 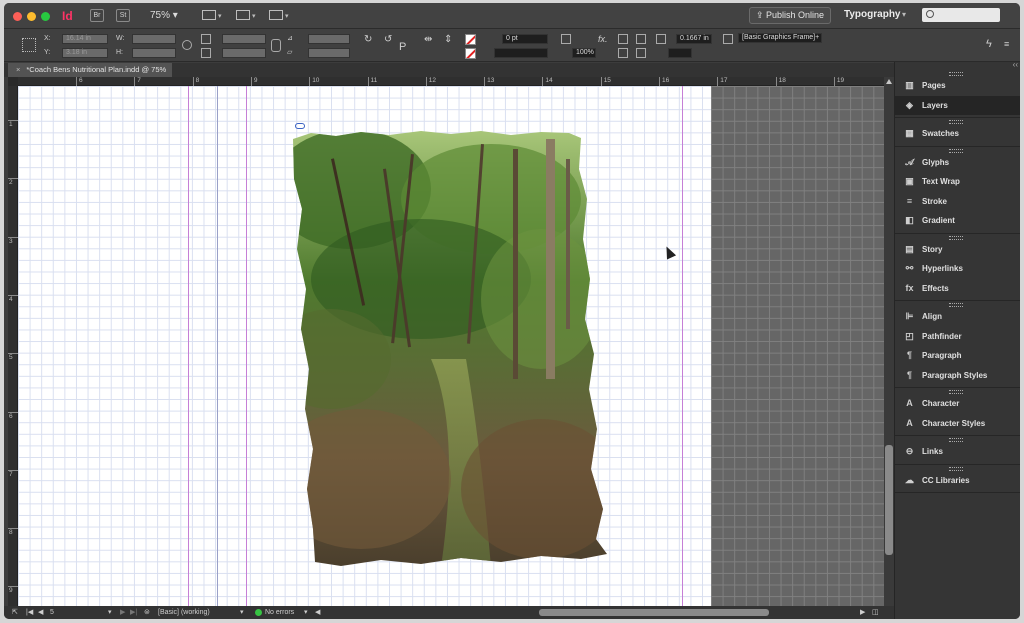 I want to click on vertical-scroll-thumb, so click(x=889, y=500).